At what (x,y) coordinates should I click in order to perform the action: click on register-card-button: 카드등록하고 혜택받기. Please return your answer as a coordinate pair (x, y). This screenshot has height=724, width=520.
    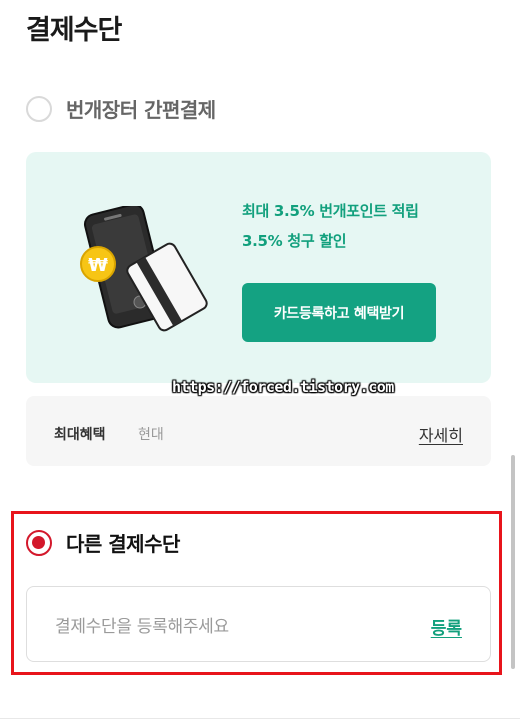
    Looking at the image, I should click on (339, 312).